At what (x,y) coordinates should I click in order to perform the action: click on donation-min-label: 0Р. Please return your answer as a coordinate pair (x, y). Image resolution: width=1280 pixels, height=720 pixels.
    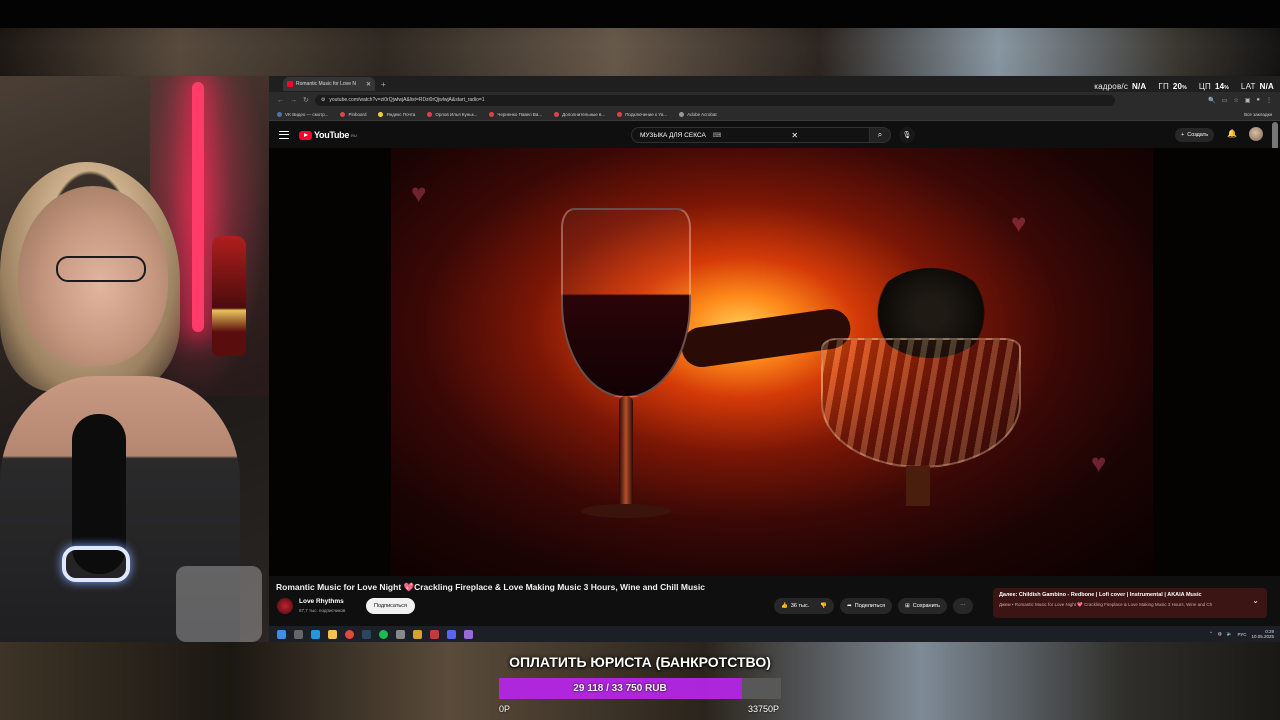
    Looking at the image, I should click on (505, 709).